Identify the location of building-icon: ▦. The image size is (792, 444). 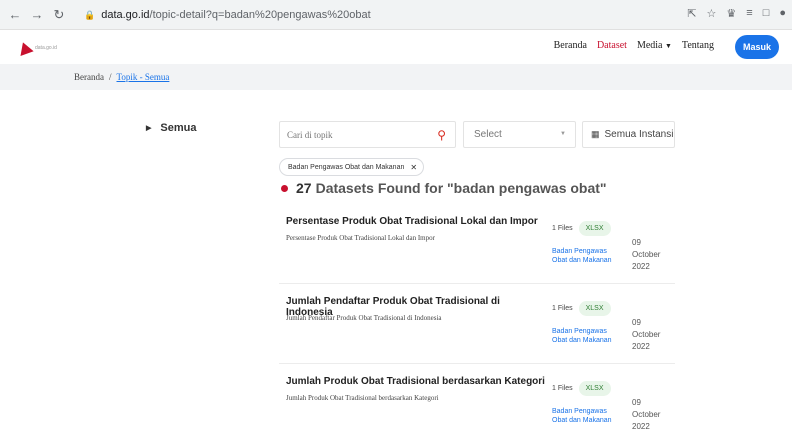
(595, 134).